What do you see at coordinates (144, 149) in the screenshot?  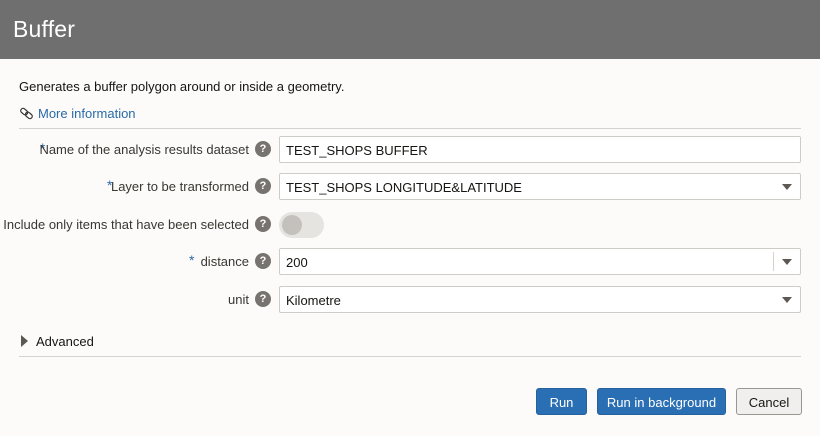 I see `dataset-name-label: Name of the analysis results dataset` at bounding box center [144, 149].